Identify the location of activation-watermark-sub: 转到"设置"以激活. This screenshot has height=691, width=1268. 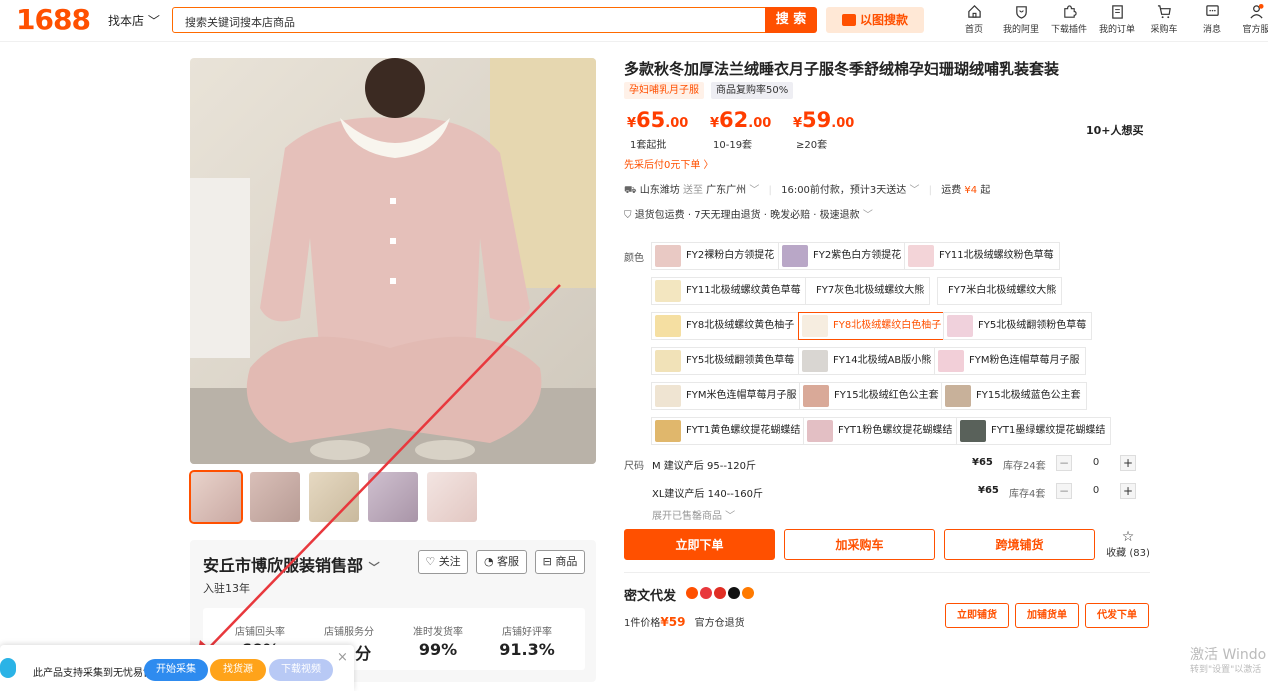
(1226, 670).